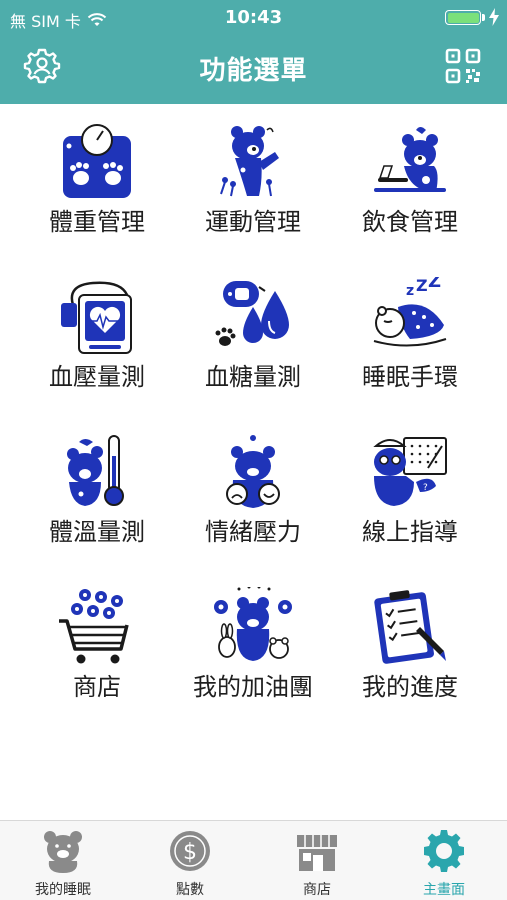 This screenshot has height=900, width=507. What do you see at coordinates (463, 17) in the screenshot?
I see `battery-icon` at bounding box center [463, 17].